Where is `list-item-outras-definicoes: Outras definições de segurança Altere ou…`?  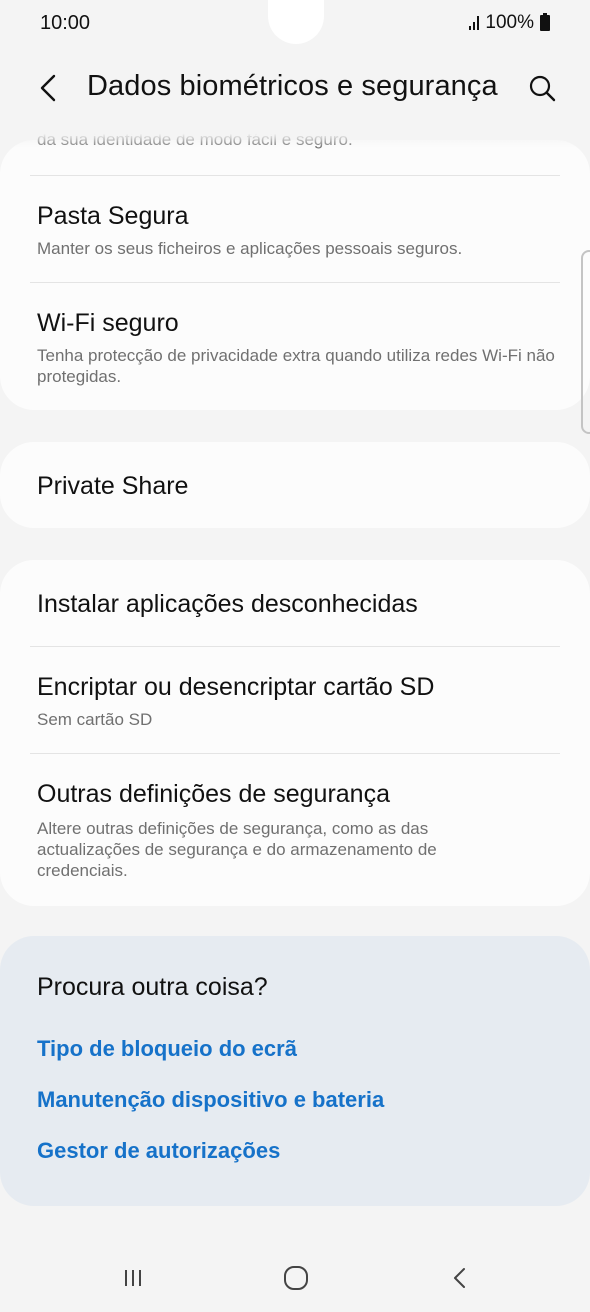 list-item-outras-definicoes: Outras definições de segurança Altere ou… is located at coordinates (295, 830).